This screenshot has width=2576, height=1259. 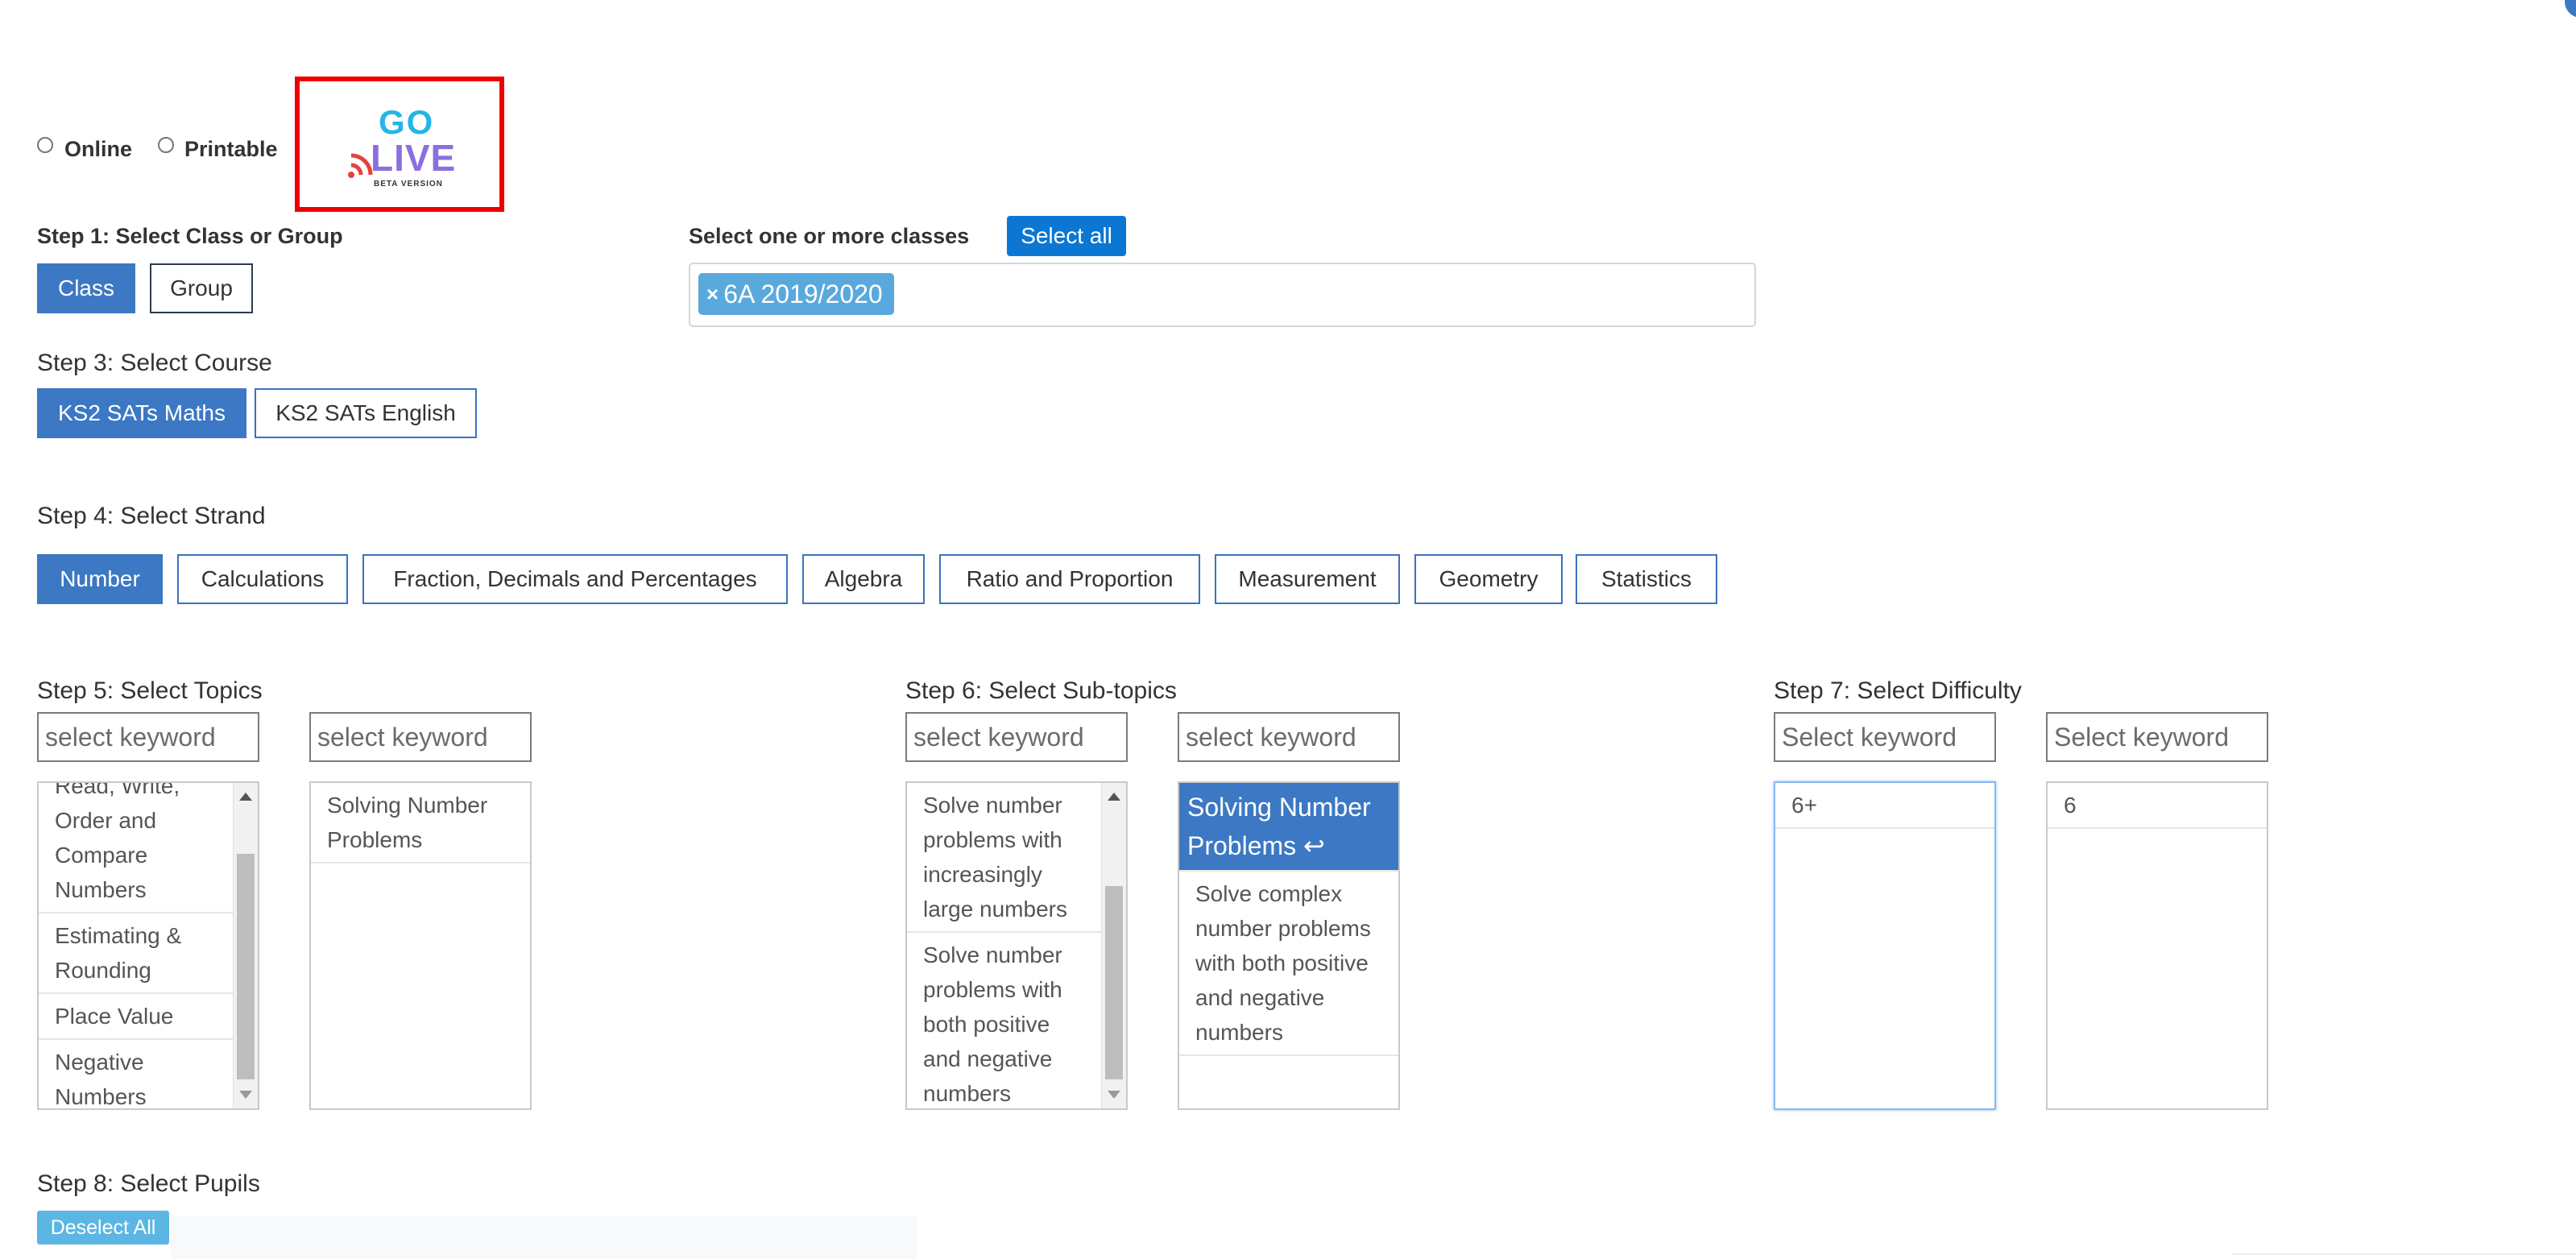 I want to click on return-arrow-icon: ↩, so click(x=1314, y=845).